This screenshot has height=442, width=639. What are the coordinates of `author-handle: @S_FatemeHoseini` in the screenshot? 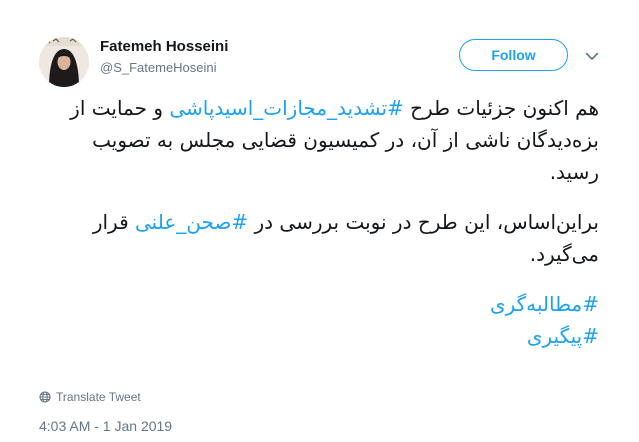 It's located at (158, 67).